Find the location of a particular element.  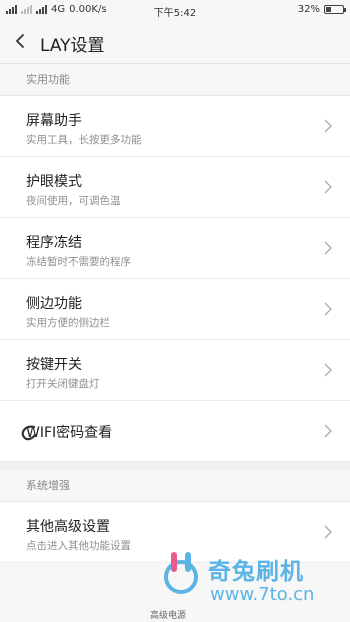

item-subtitle: 实用方便的侧边栏 is located at coordinates (68, 323).